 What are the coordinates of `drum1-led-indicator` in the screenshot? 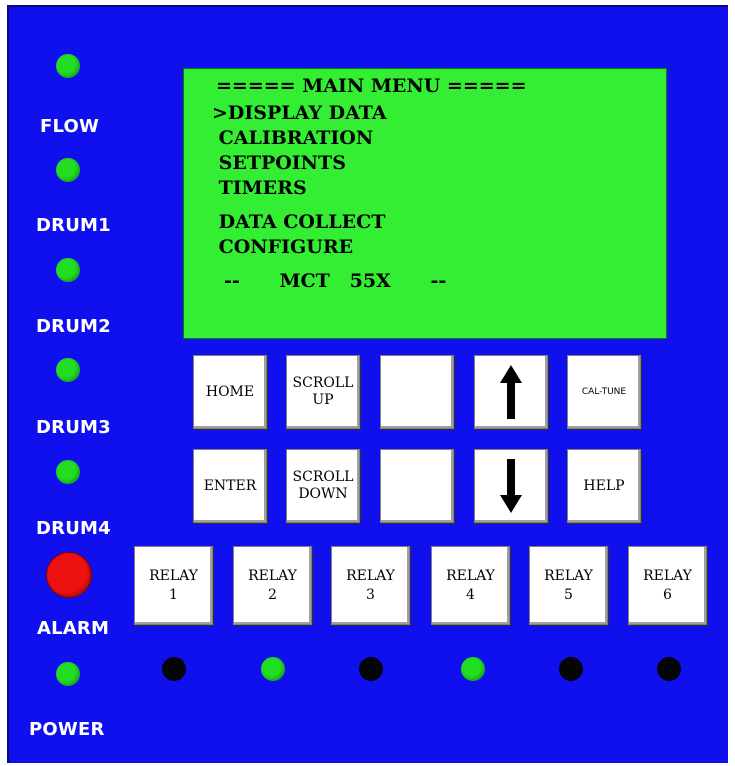 It's located at (68, 170).